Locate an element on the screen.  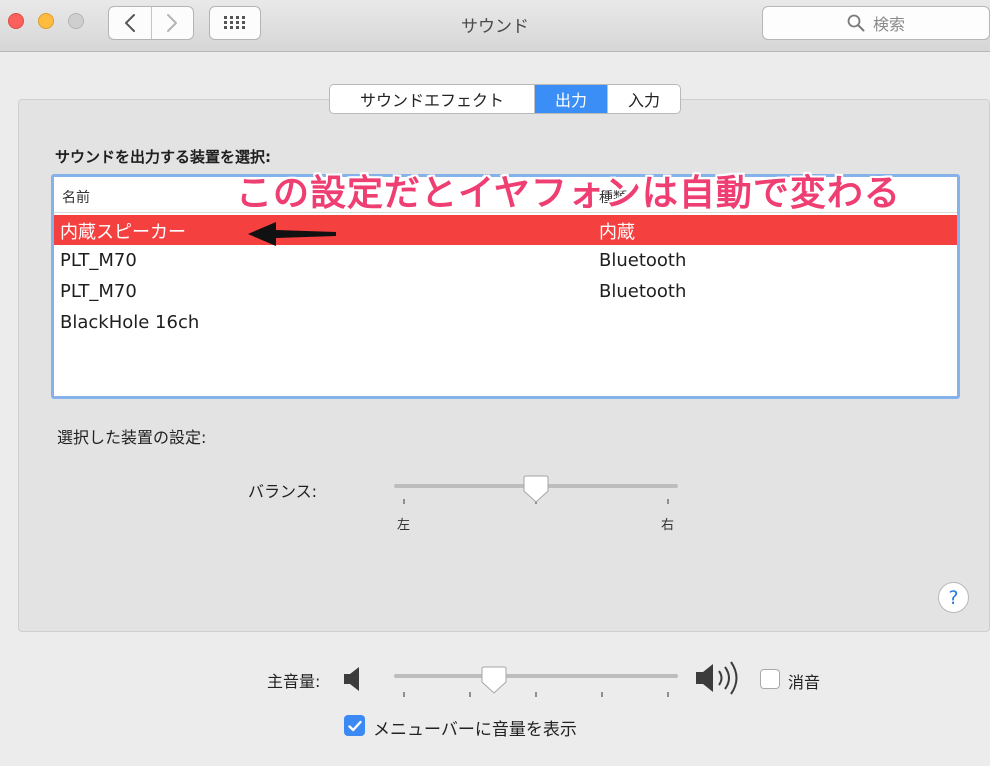
output-volume-label: 主音量: is located at coordinates (294, 681).